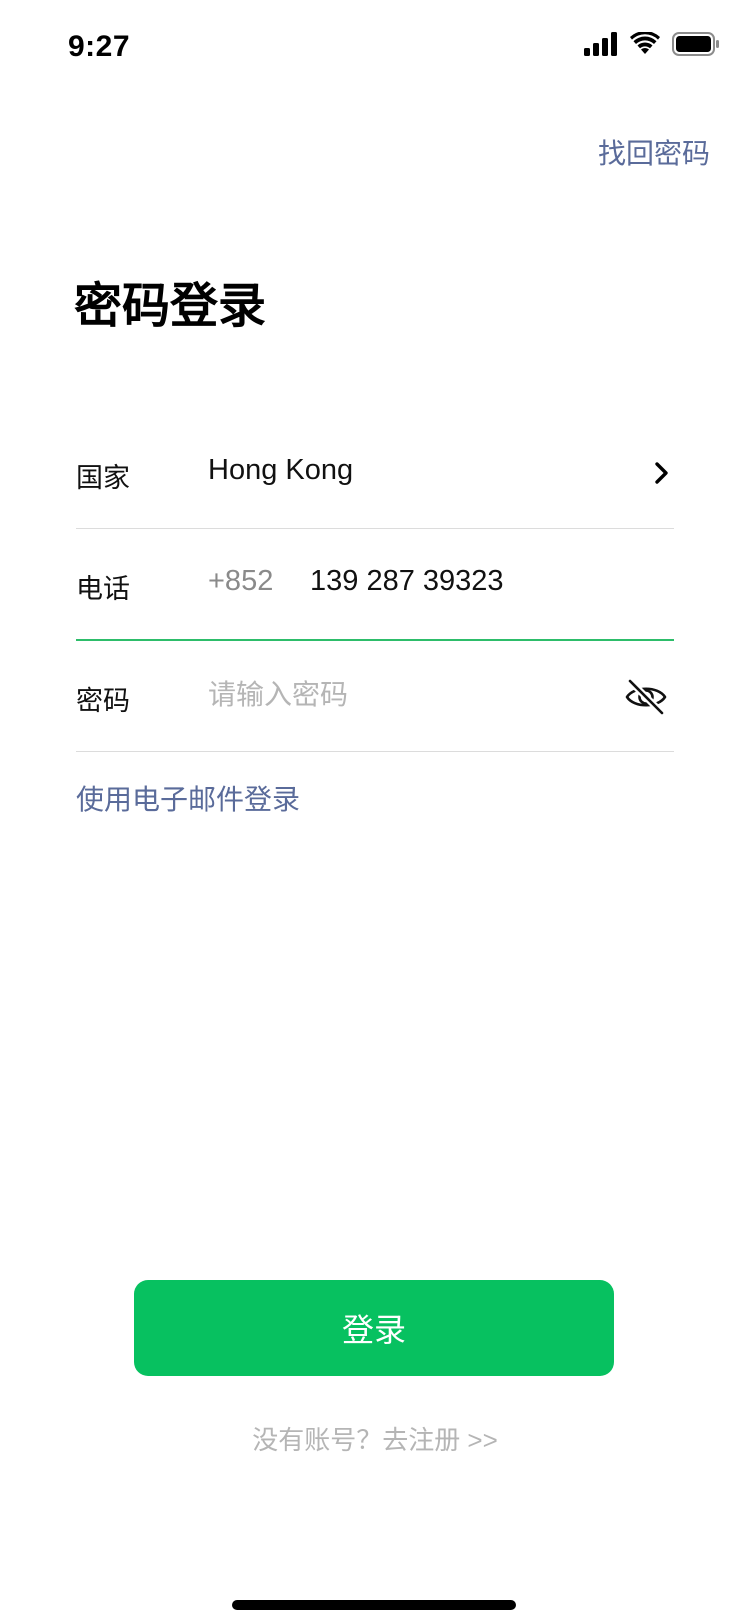 This screenshot has height=1624, width=750. Describe the element at coordinates (281, 470) in the screenshot. I see `country-value: Hong Kong` at that location.